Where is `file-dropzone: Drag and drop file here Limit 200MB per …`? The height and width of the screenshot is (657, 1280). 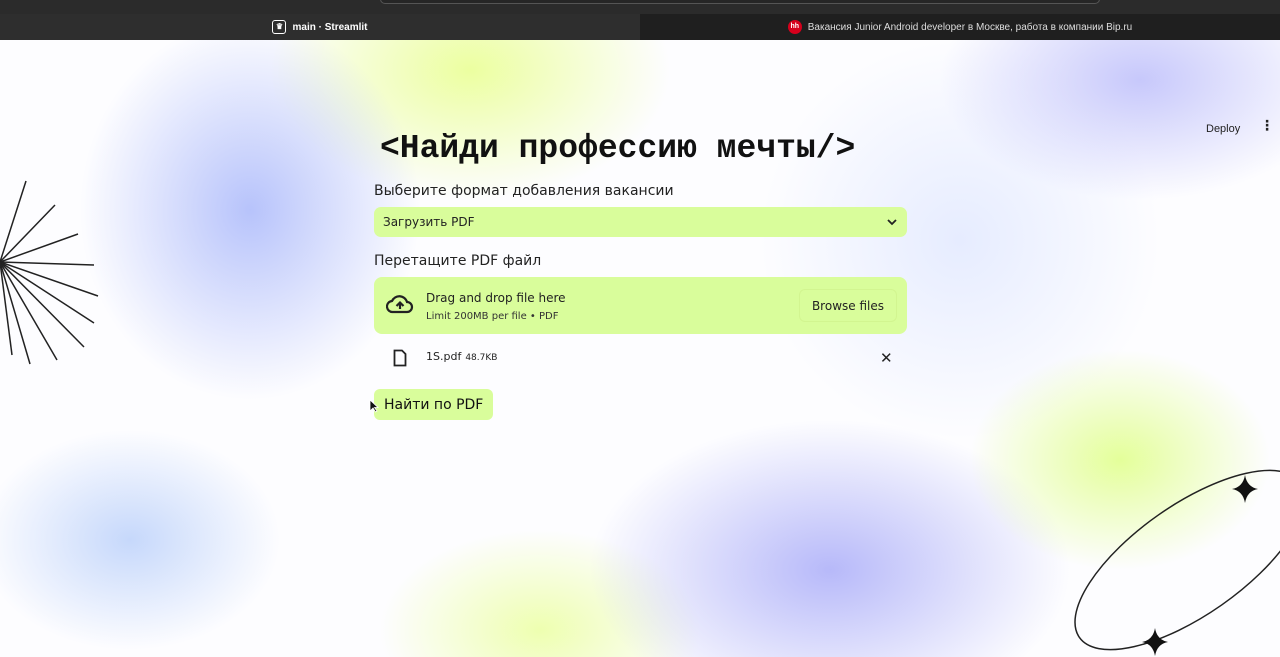
file-dropzone: Drag and drop file here Limit 200MB per … is located at coordinates (640, 305).